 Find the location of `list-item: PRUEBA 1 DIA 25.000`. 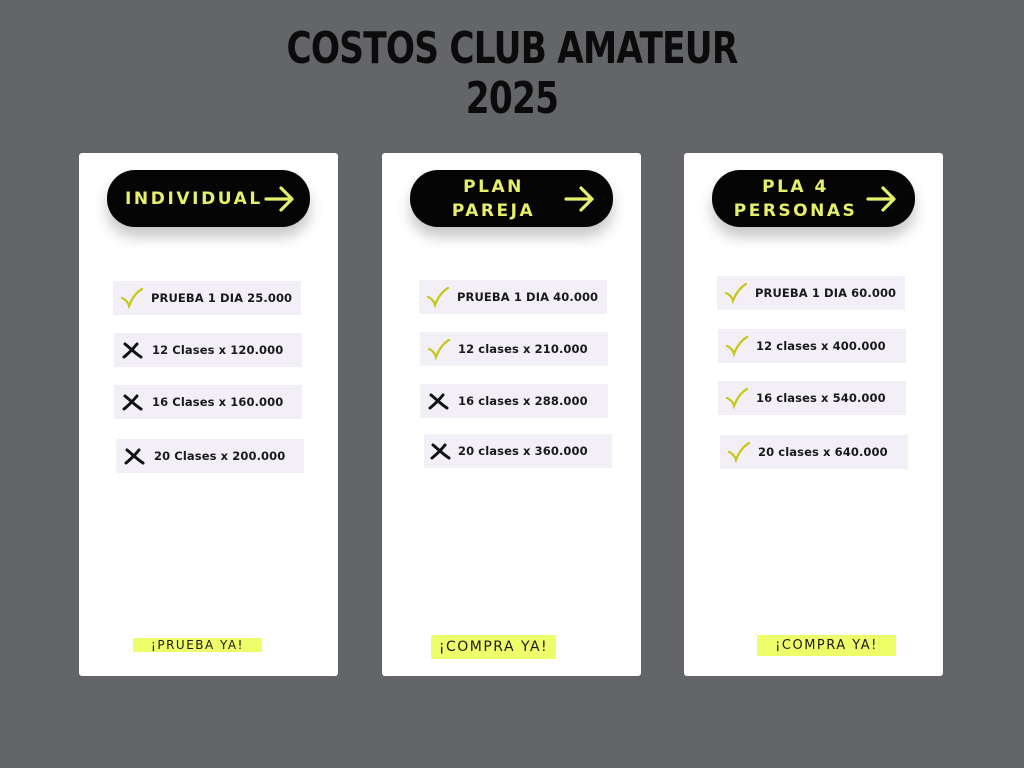

list-item: PRUEBA 1 DIA 25.000 is located at coordinates (207, 298).